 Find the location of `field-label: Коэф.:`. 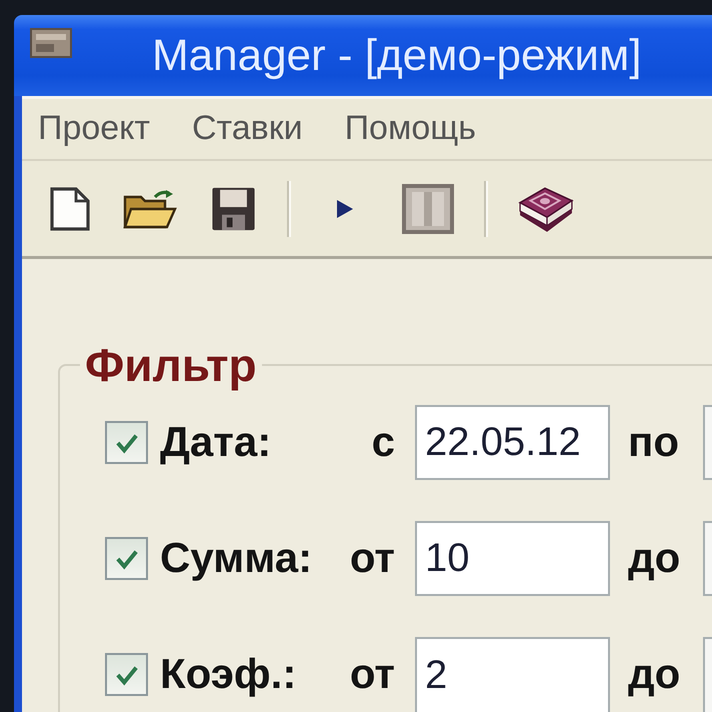

field-label: Коэф.: is located at coordinates (228, 674).